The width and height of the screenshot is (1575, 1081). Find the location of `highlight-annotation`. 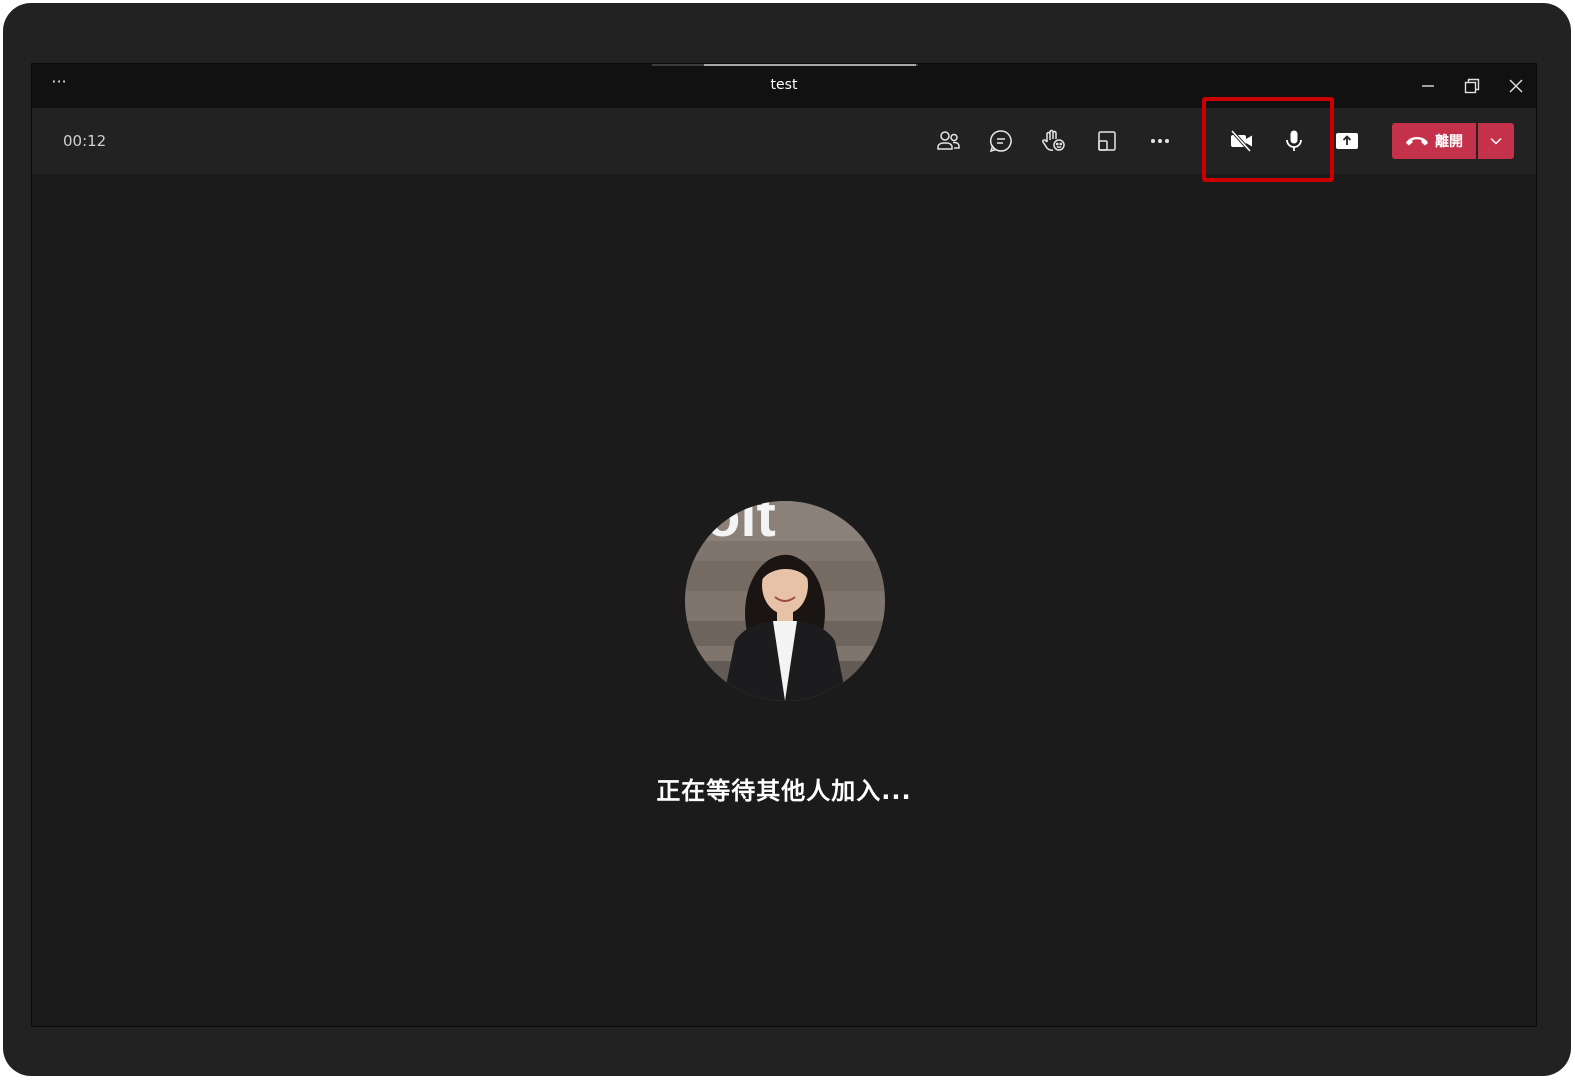

highlight-annotation is located at coordinates (1268, 139).